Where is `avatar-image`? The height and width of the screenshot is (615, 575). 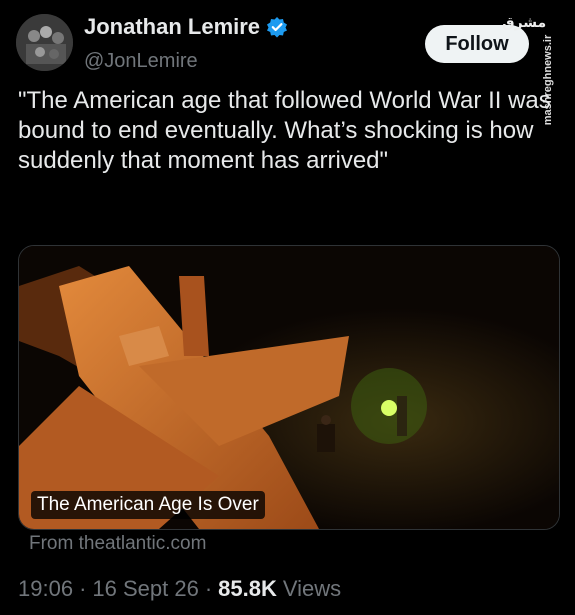
avatar-image is located at coordinates (44, 42).